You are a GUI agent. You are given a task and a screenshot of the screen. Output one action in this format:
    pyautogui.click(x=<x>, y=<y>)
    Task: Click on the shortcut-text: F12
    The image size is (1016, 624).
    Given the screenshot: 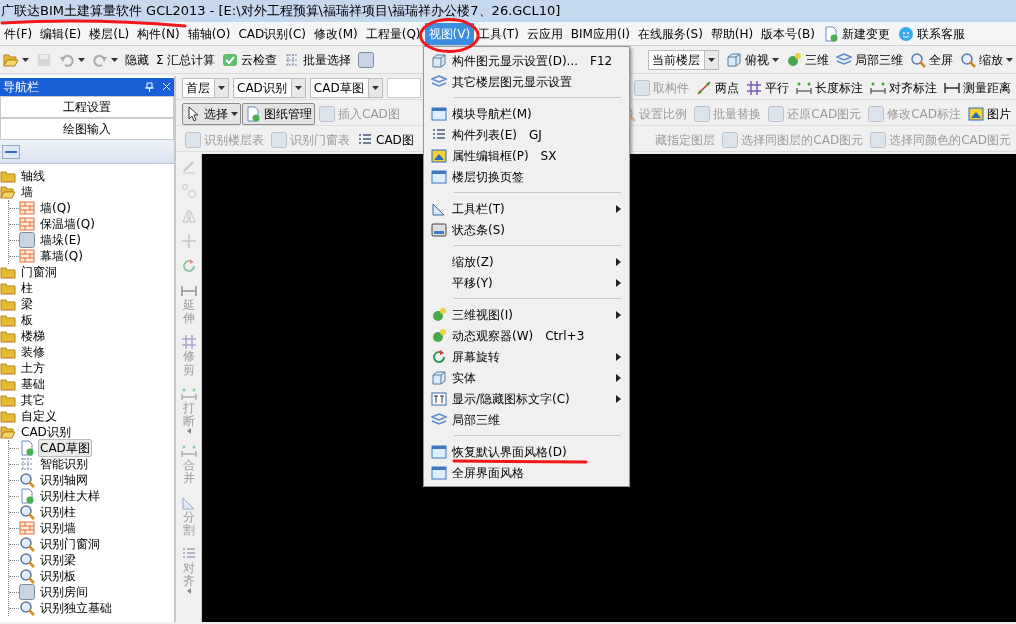 What is the action you would take?
    pyautogui.click(x=601, y=61)
    